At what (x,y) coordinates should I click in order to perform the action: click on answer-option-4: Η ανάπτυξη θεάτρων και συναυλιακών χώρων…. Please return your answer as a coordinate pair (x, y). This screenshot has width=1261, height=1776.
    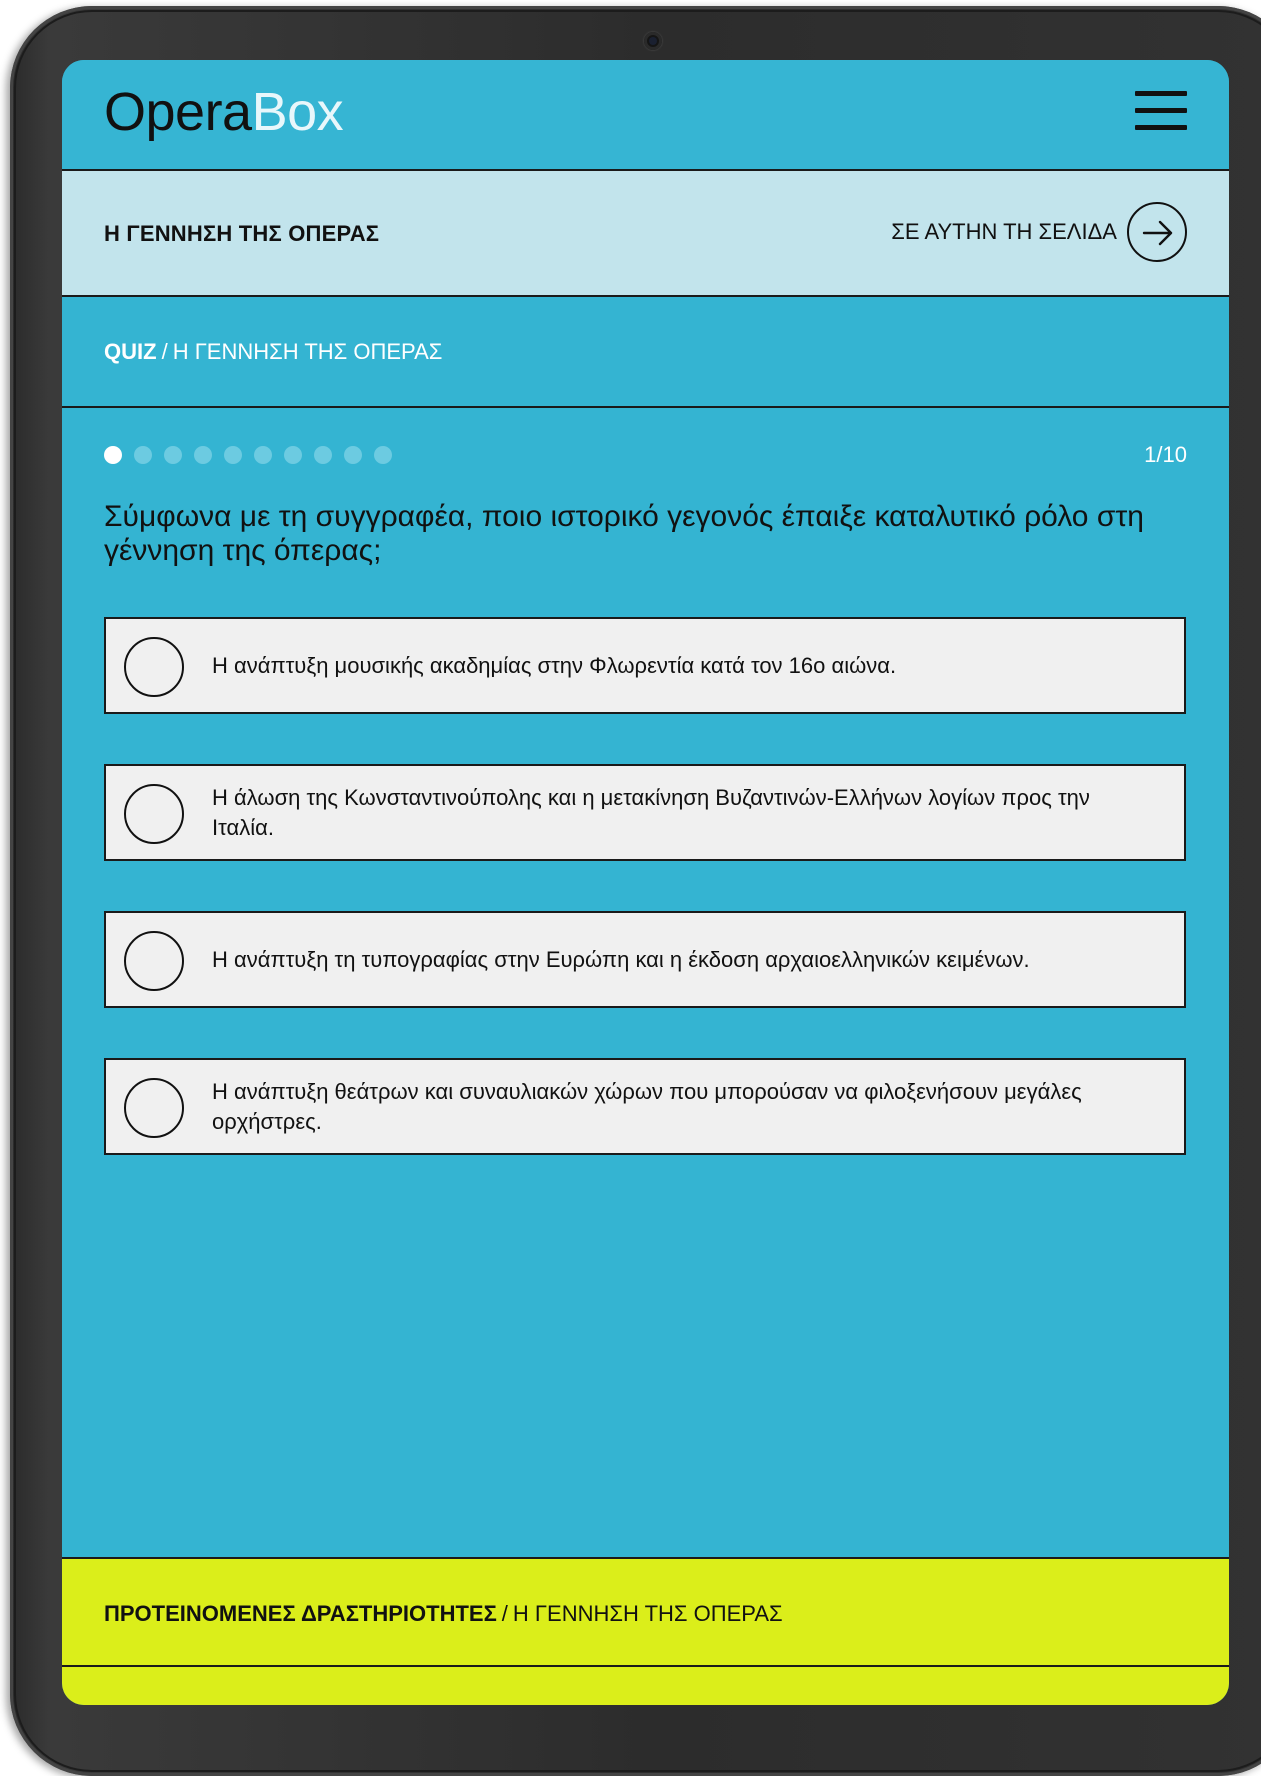
    Looking at the image, I should click on (645, 1106).